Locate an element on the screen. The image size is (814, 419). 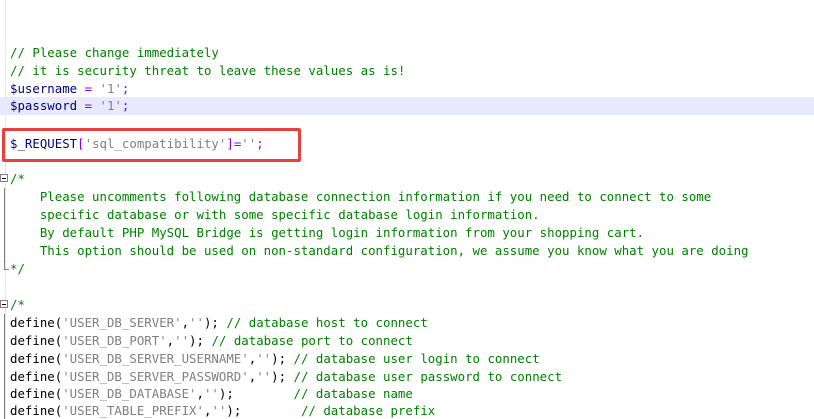
code-token-str: 'USER_TABLE_PREFIX' is located at coordinates (133, 410).